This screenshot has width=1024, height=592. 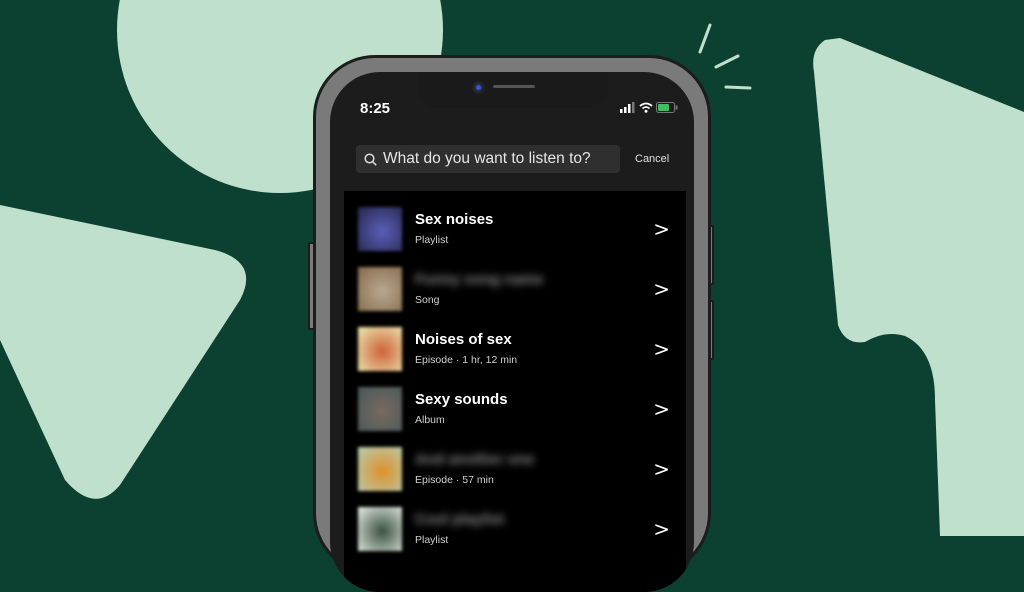 What do you see at coordinates (460, 519) in the screenshot?
I see `result-title: Cool playlist` at bounding box center [460, 519].